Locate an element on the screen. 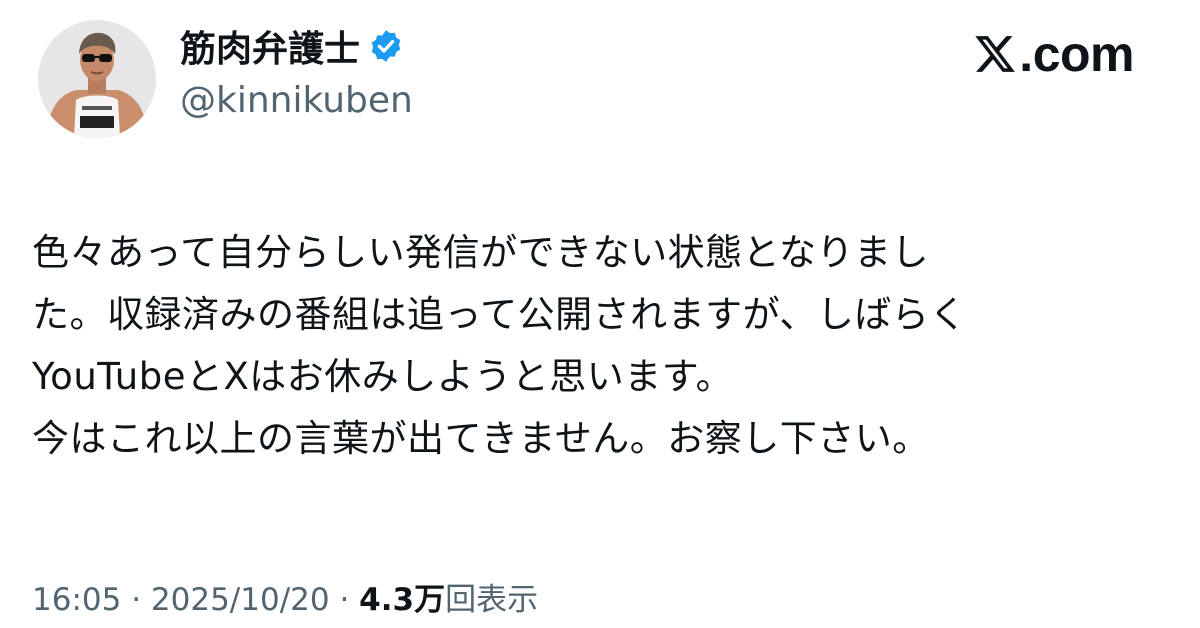 The image size is (1200, 628). brand-domain: .com is located at coordinates (1076, 54).